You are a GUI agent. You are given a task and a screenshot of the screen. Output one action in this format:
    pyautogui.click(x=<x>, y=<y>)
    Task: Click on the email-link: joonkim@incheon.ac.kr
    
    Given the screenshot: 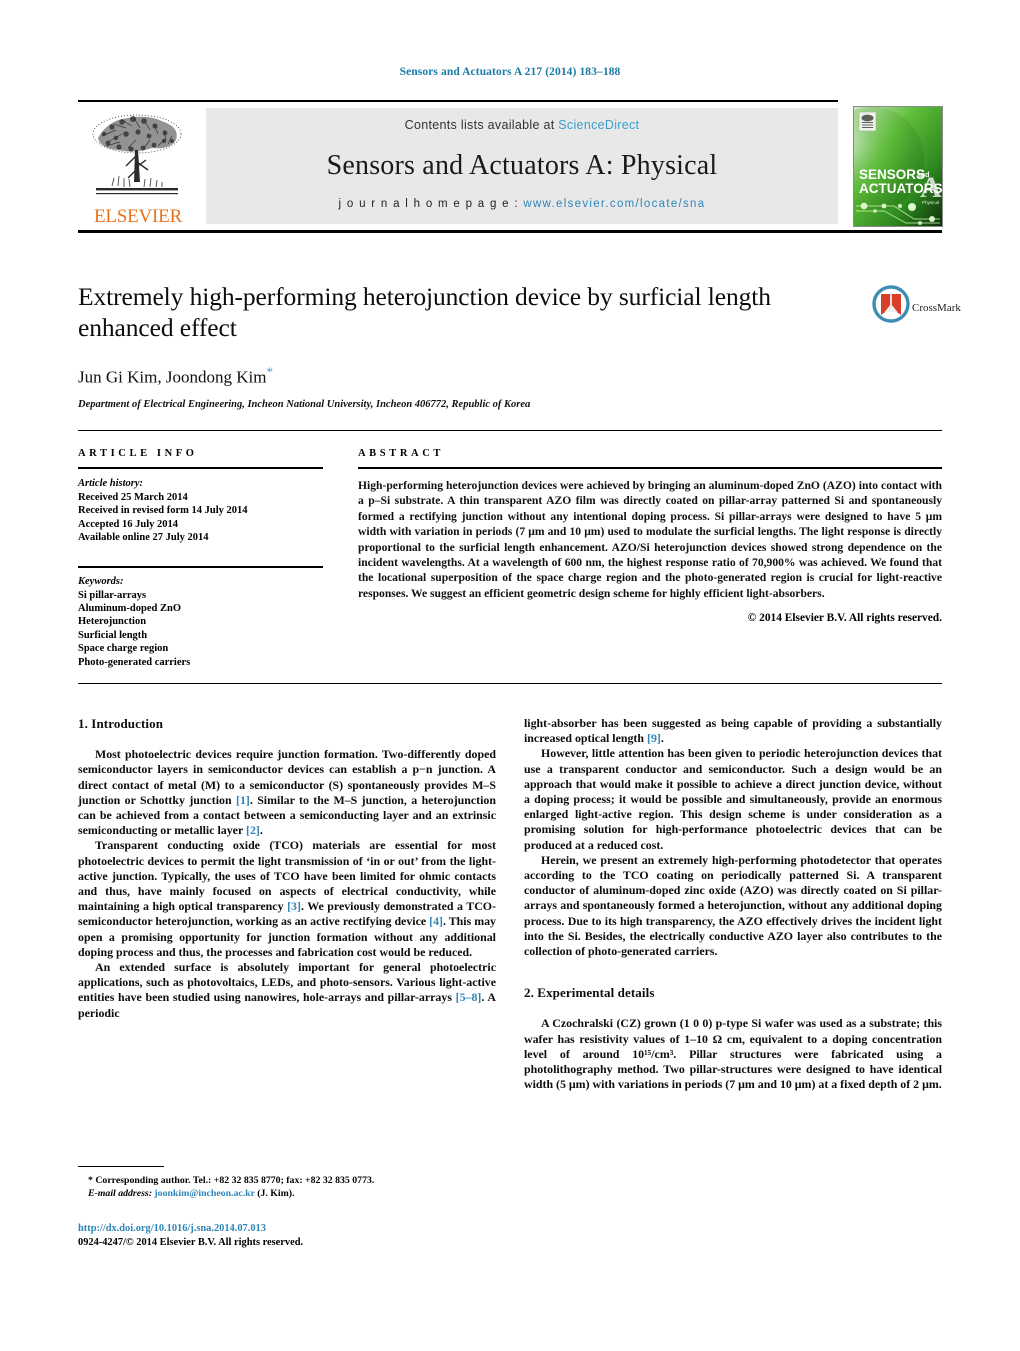 What is the action you would take?
    pyautogui.click(x=204, y=1193)
    